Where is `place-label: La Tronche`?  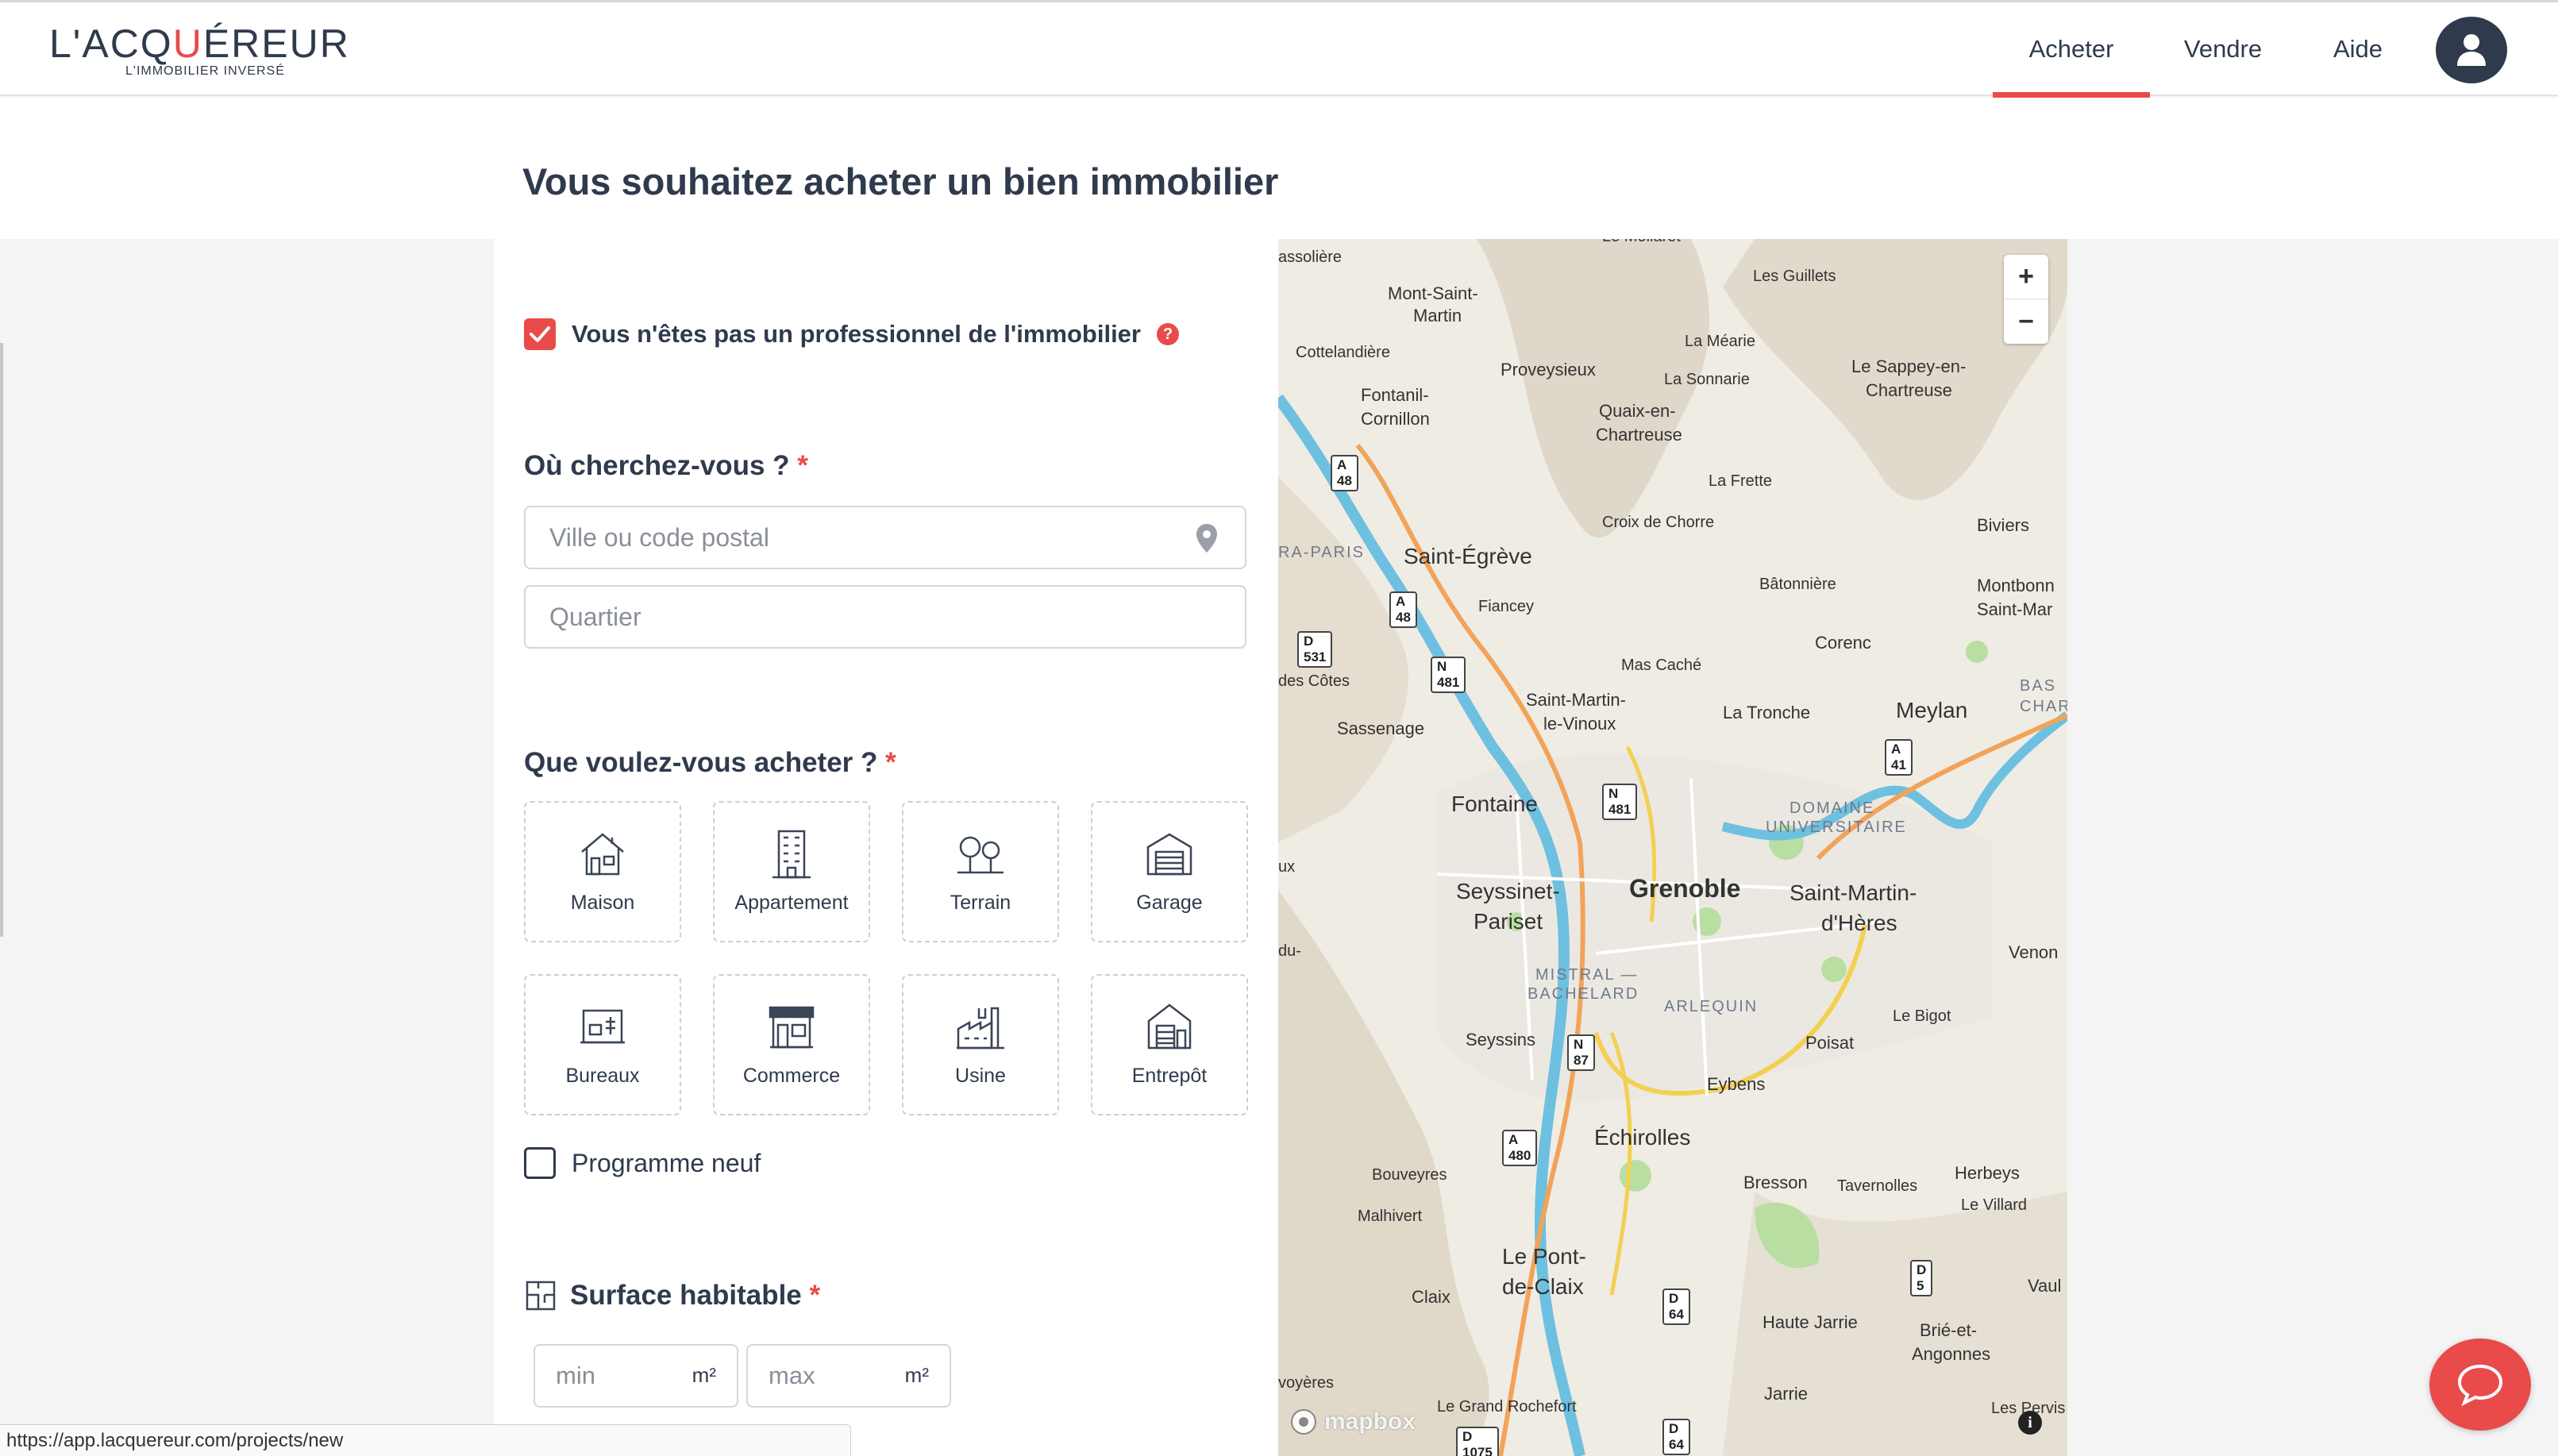 place-label: La Tronche is located at coordinates (1767, 712).